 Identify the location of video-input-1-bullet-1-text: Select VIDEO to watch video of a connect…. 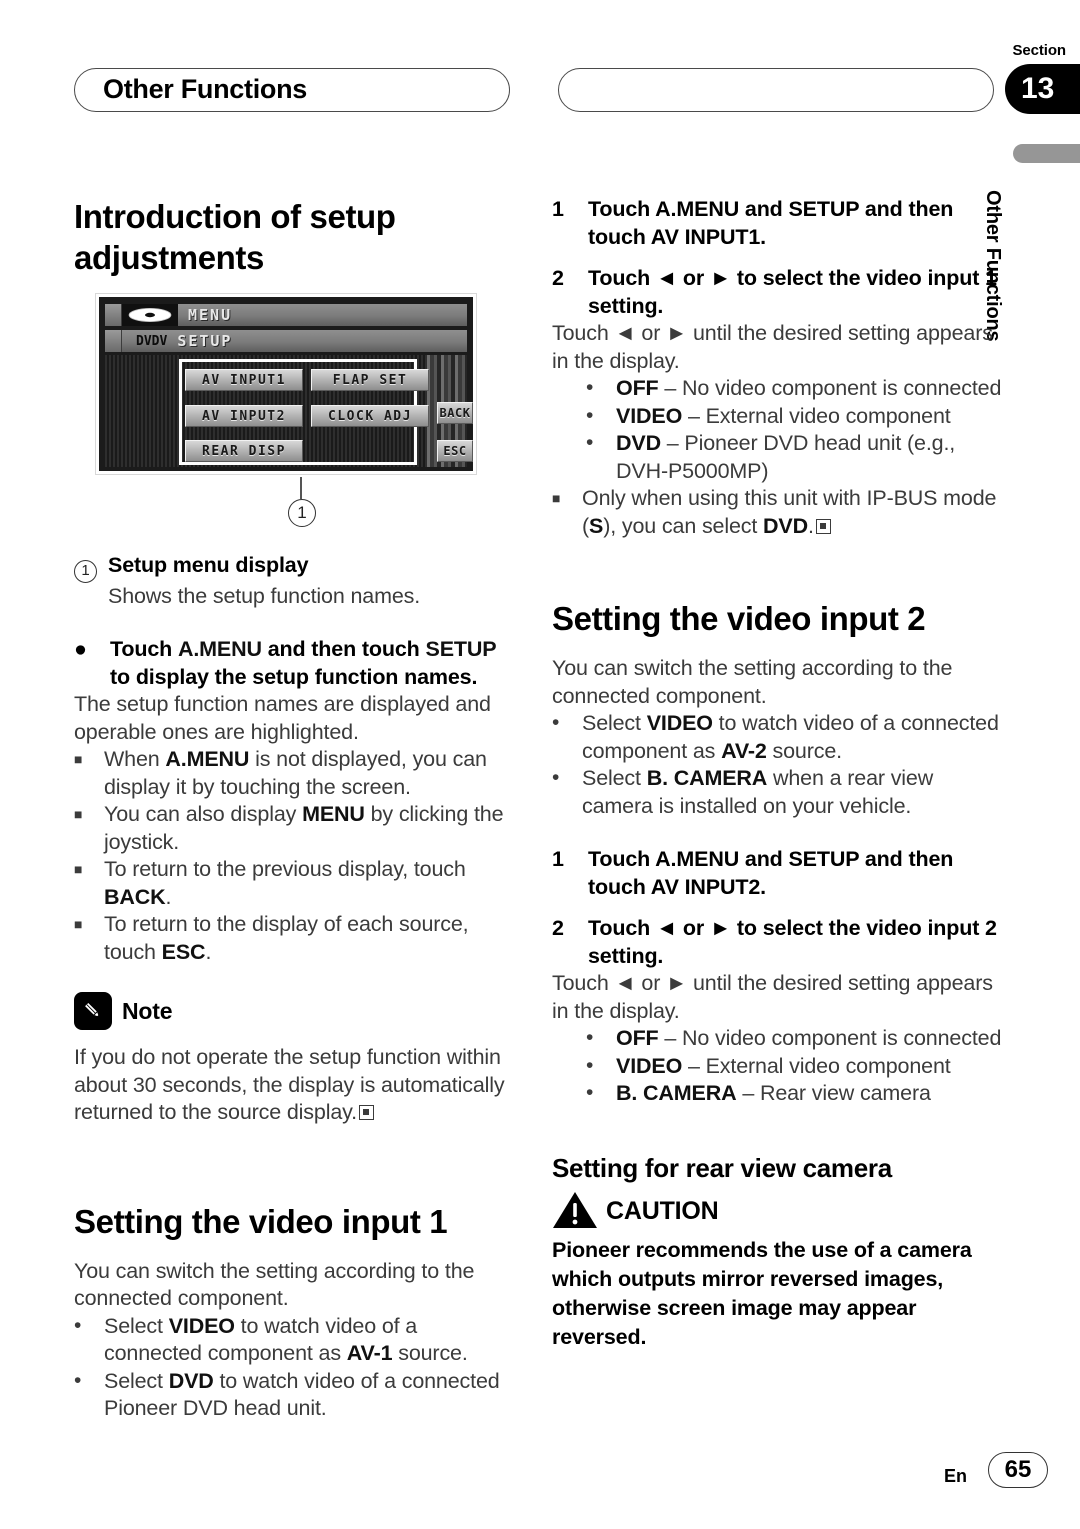
(286, 1339).